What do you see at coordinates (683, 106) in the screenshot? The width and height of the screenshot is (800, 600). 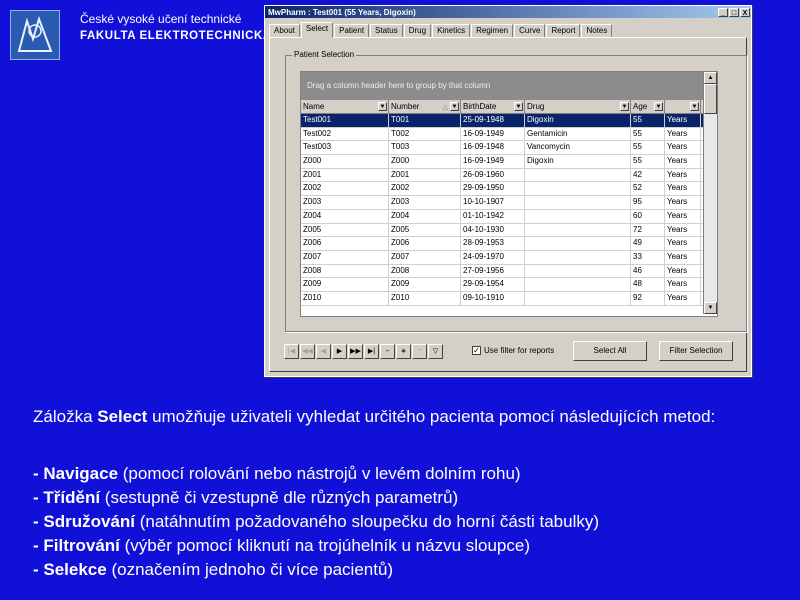 I see `column-header-unit: ▼` at bounding box center [683, 106].